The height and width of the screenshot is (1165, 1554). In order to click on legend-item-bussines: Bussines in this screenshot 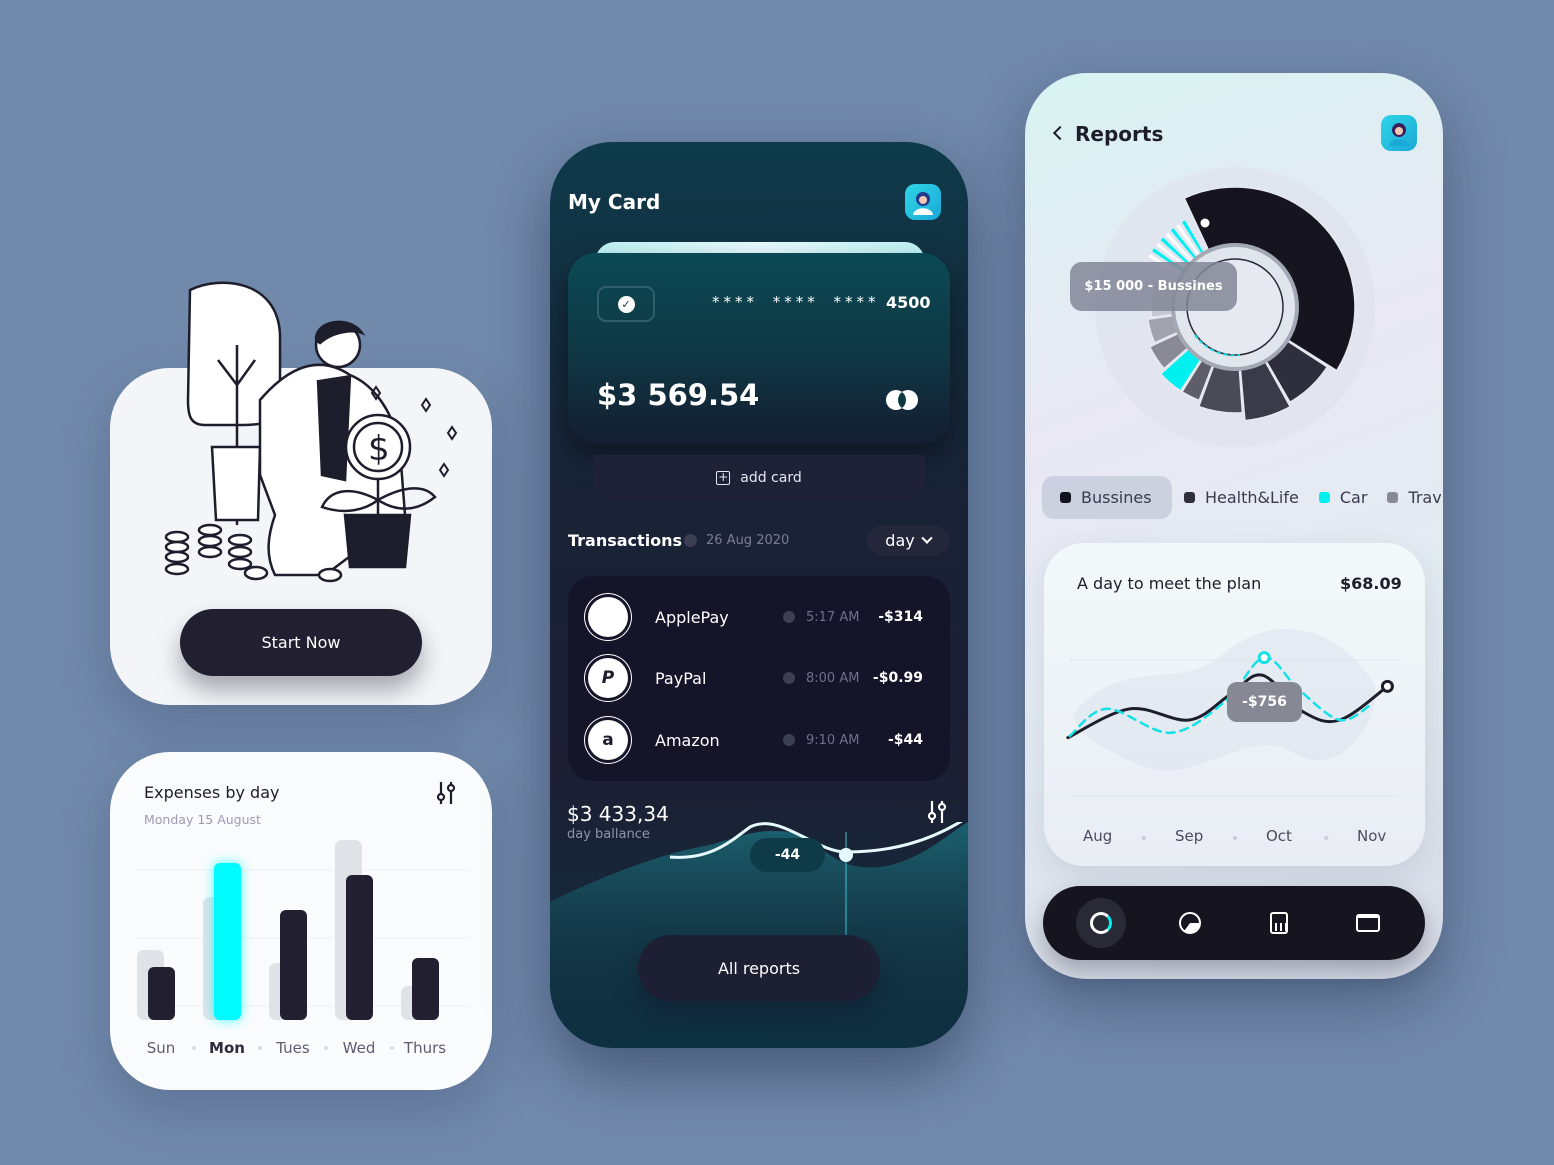, I will do `click(1107, 497)`.